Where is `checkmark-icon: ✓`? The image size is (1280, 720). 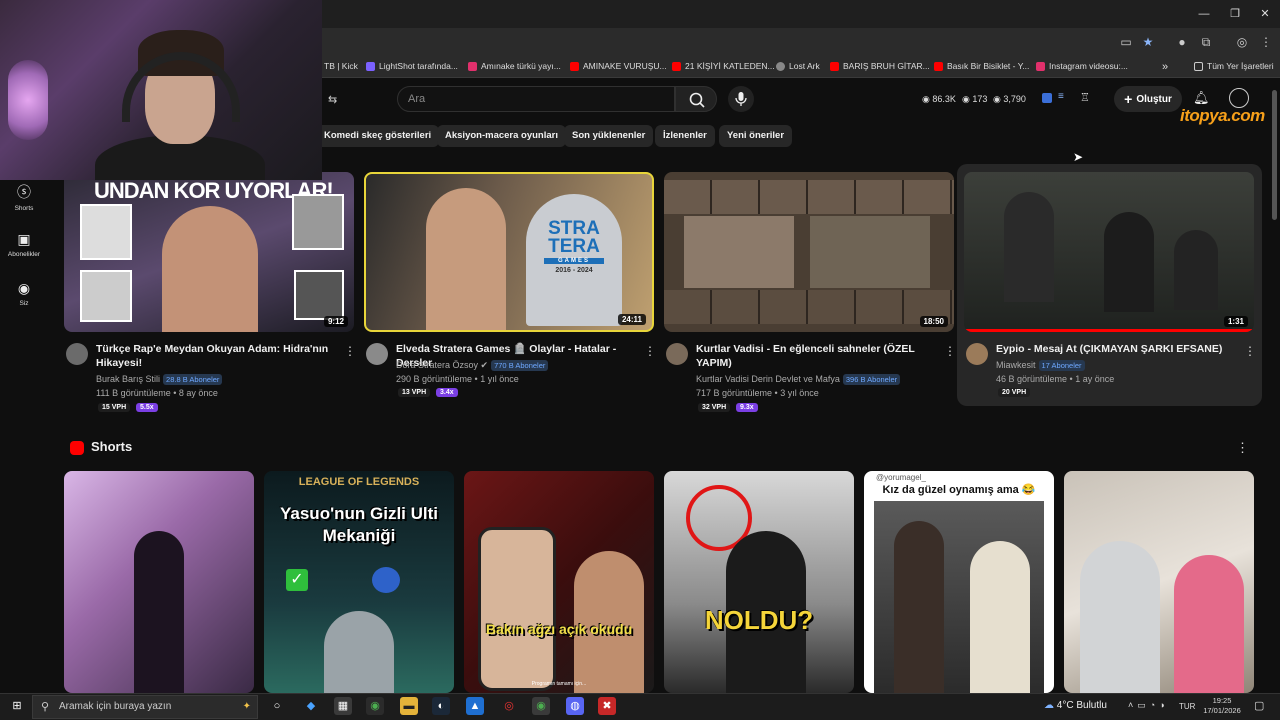 checkmark-icon: ✓ is located at coordinates (297, 580).